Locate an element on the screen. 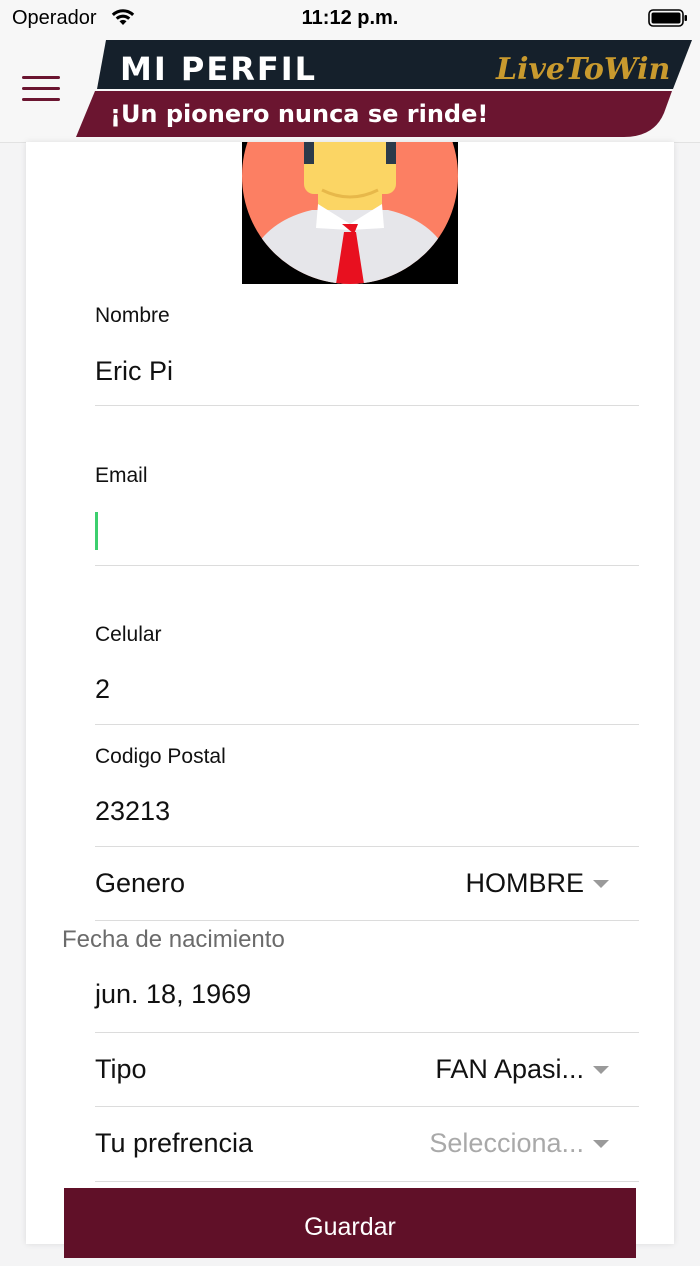  page-subtitle: ¡Un pionero nunca se rinde! is located at coordinates (299, 114).